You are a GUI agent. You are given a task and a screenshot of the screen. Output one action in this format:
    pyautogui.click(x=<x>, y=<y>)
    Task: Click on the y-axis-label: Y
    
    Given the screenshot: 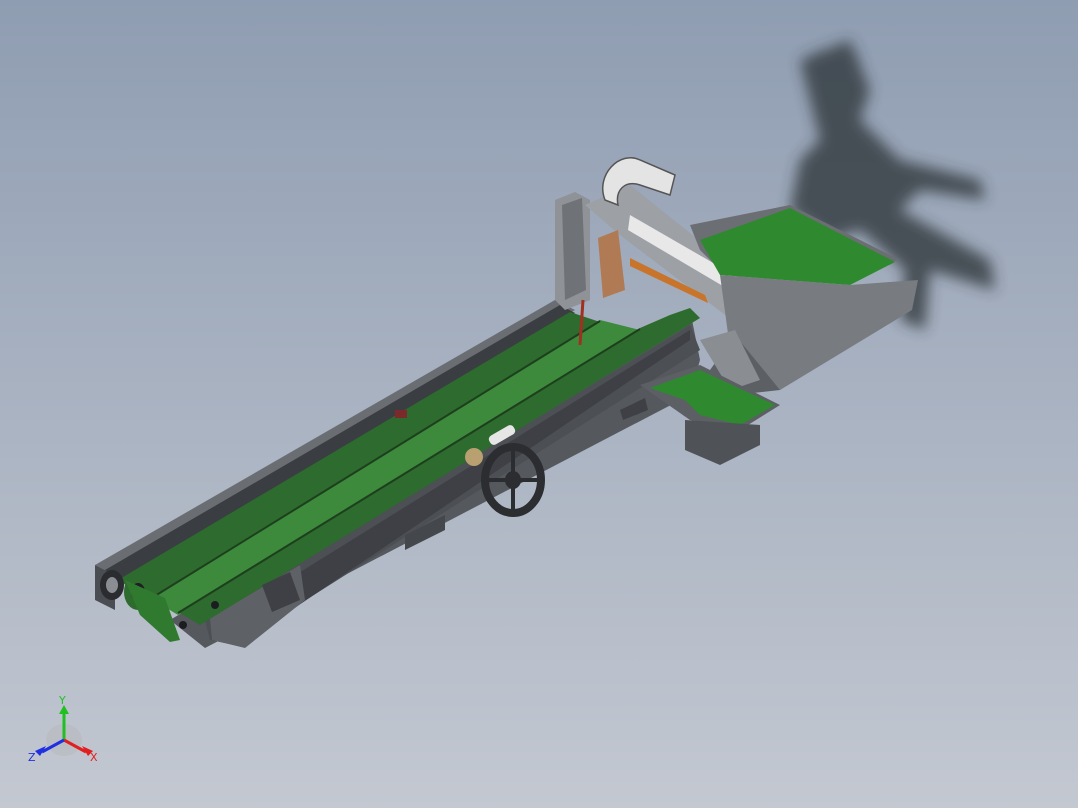 What is the action you would take?
    pyautogui.click(x=62, y=700)
    